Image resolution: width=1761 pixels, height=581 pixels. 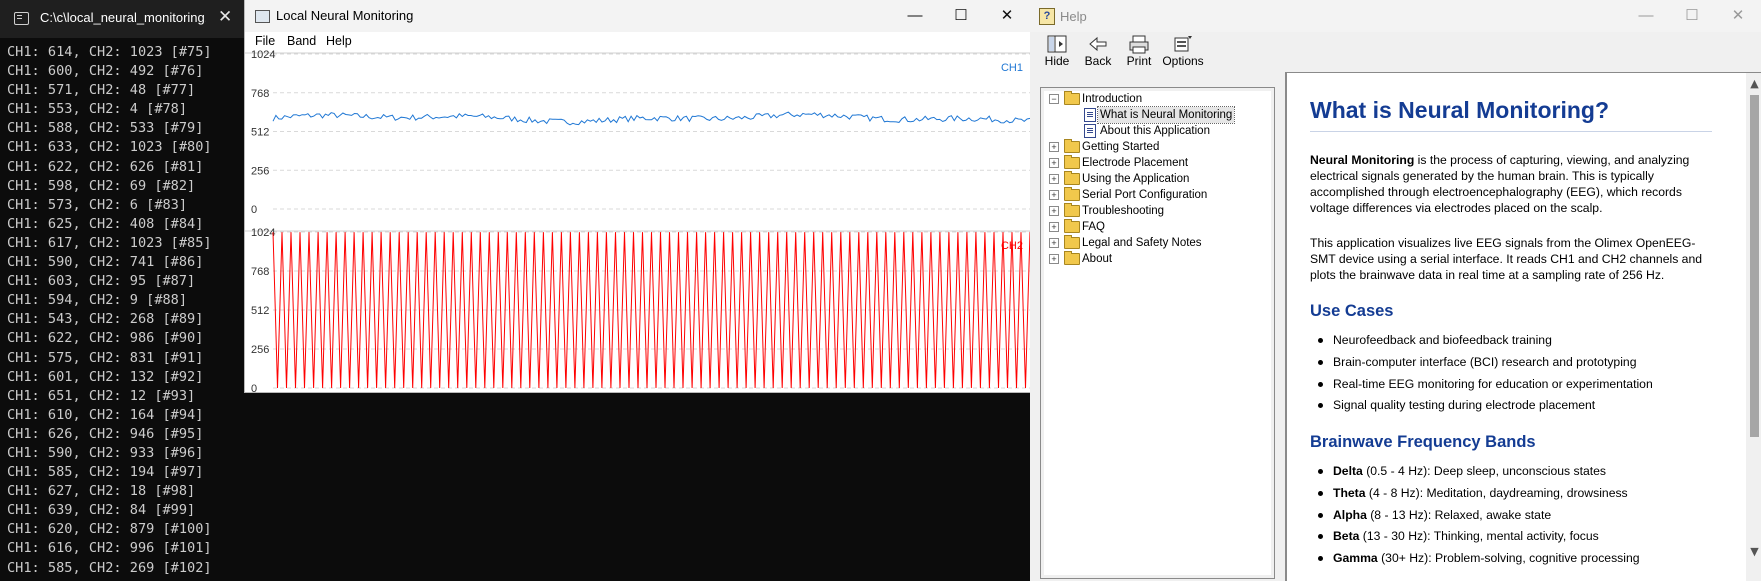 I want to click on terminal-line: CH1: 575, CH2: 831 [#91], so click(x=105, y=357).